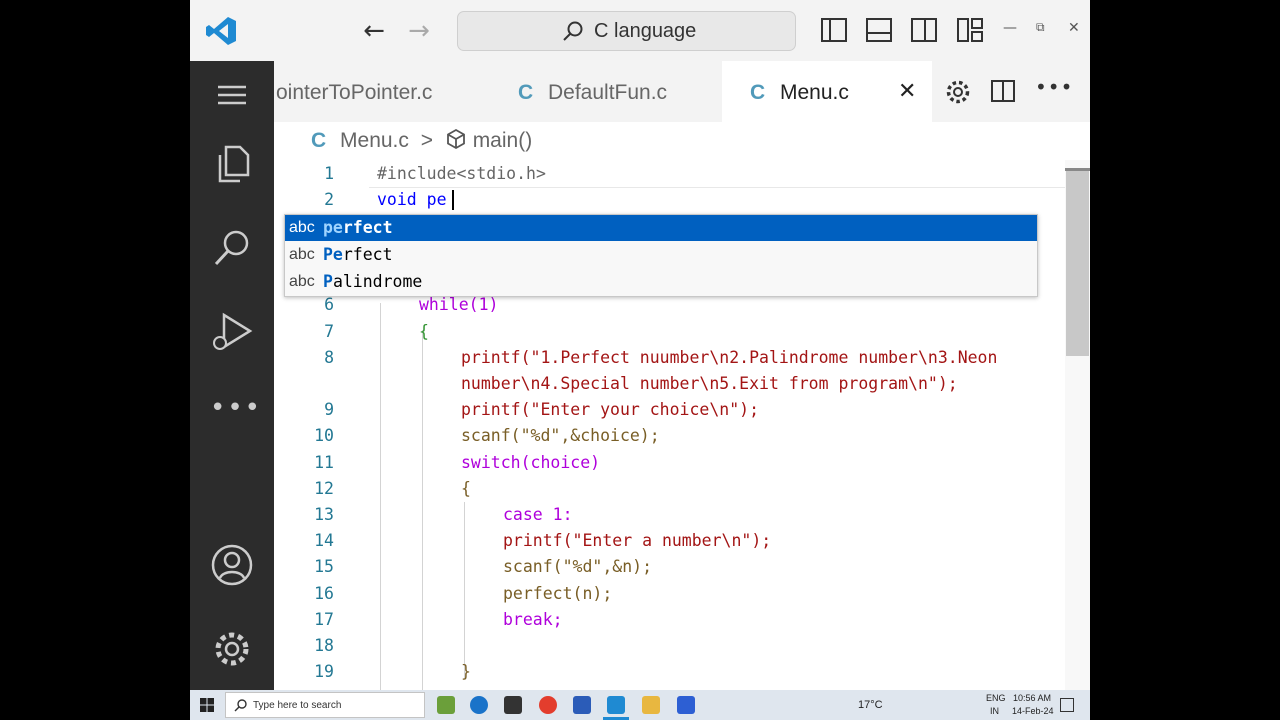 The height and width of the screenshot is (720, 1280). Describe the element at coordinates (453, 200) in the screenshot. I see `text-cursor` at that location.